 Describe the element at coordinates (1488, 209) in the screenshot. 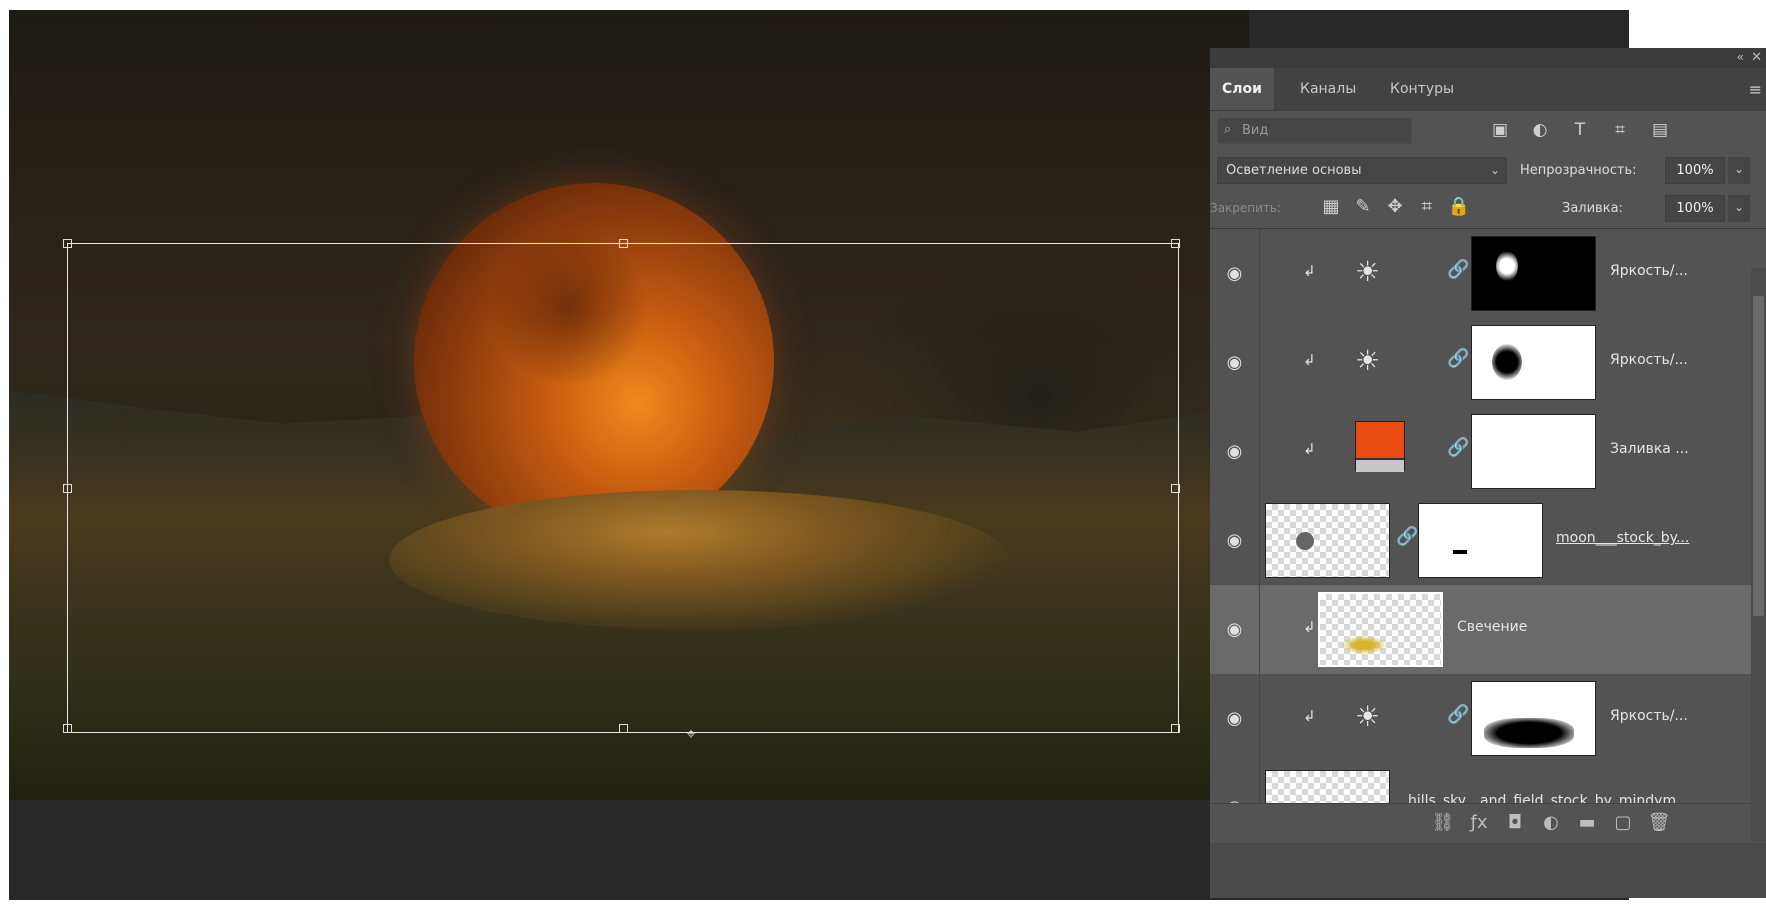

I see `lock-row: Закрепить: ▦ ✎ ✥ ⌗ 🔒 Заливка: 100% ⌄` at that location.